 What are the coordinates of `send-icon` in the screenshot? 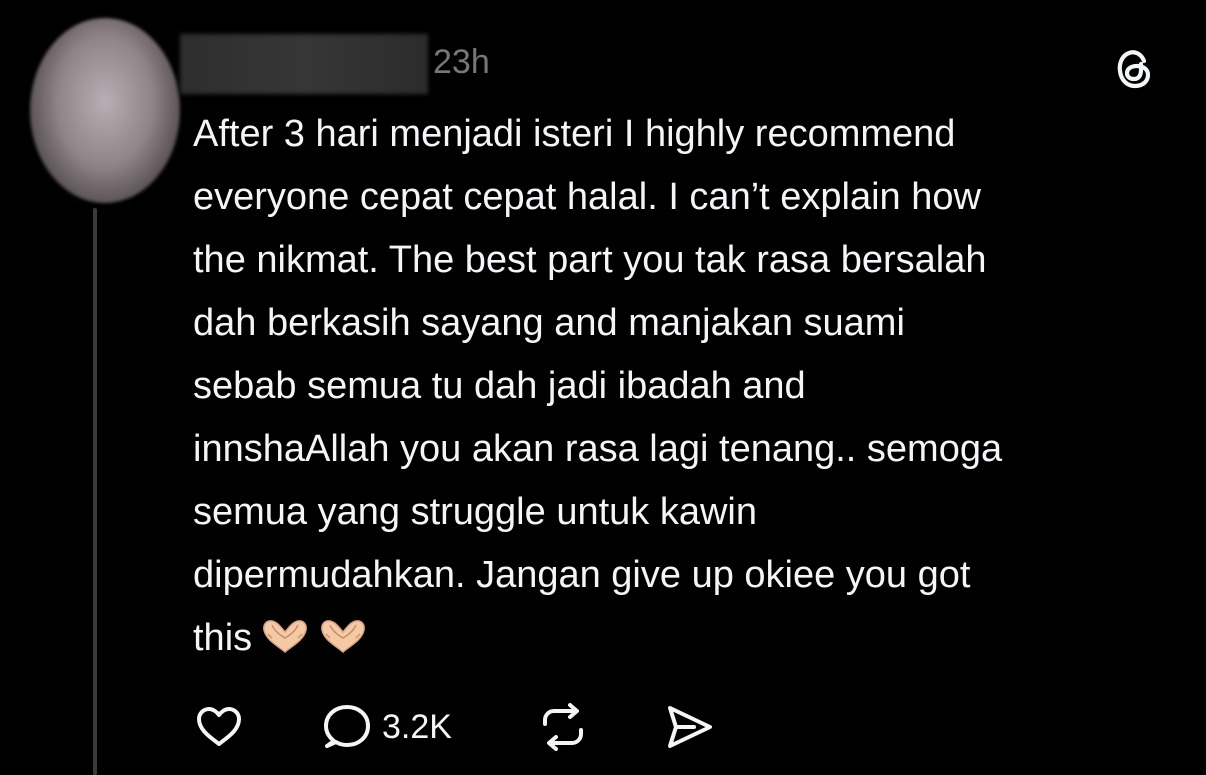 It's located at (689, 727).